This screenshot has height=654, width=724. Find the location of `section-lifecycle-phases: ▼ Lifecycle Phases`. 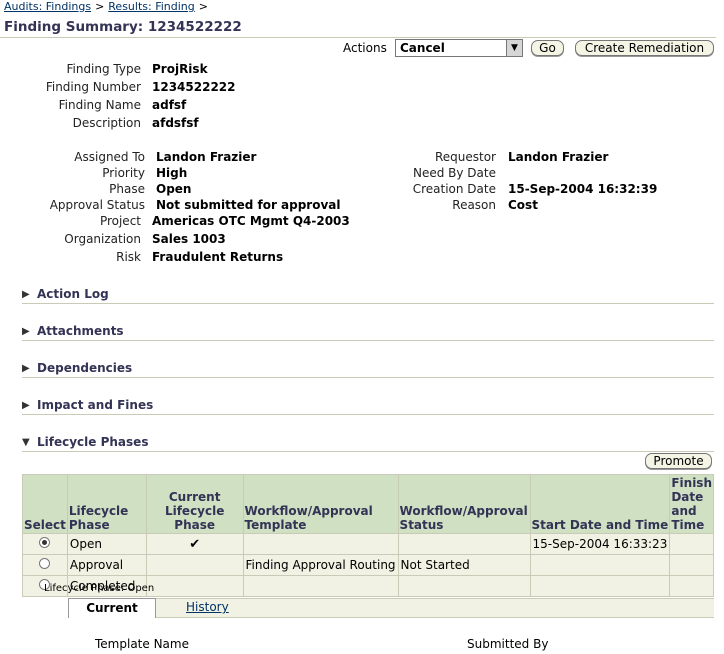

section-lifecycle-phases: ▼ Lifecycle Phases is located at coordinates (368, 443).